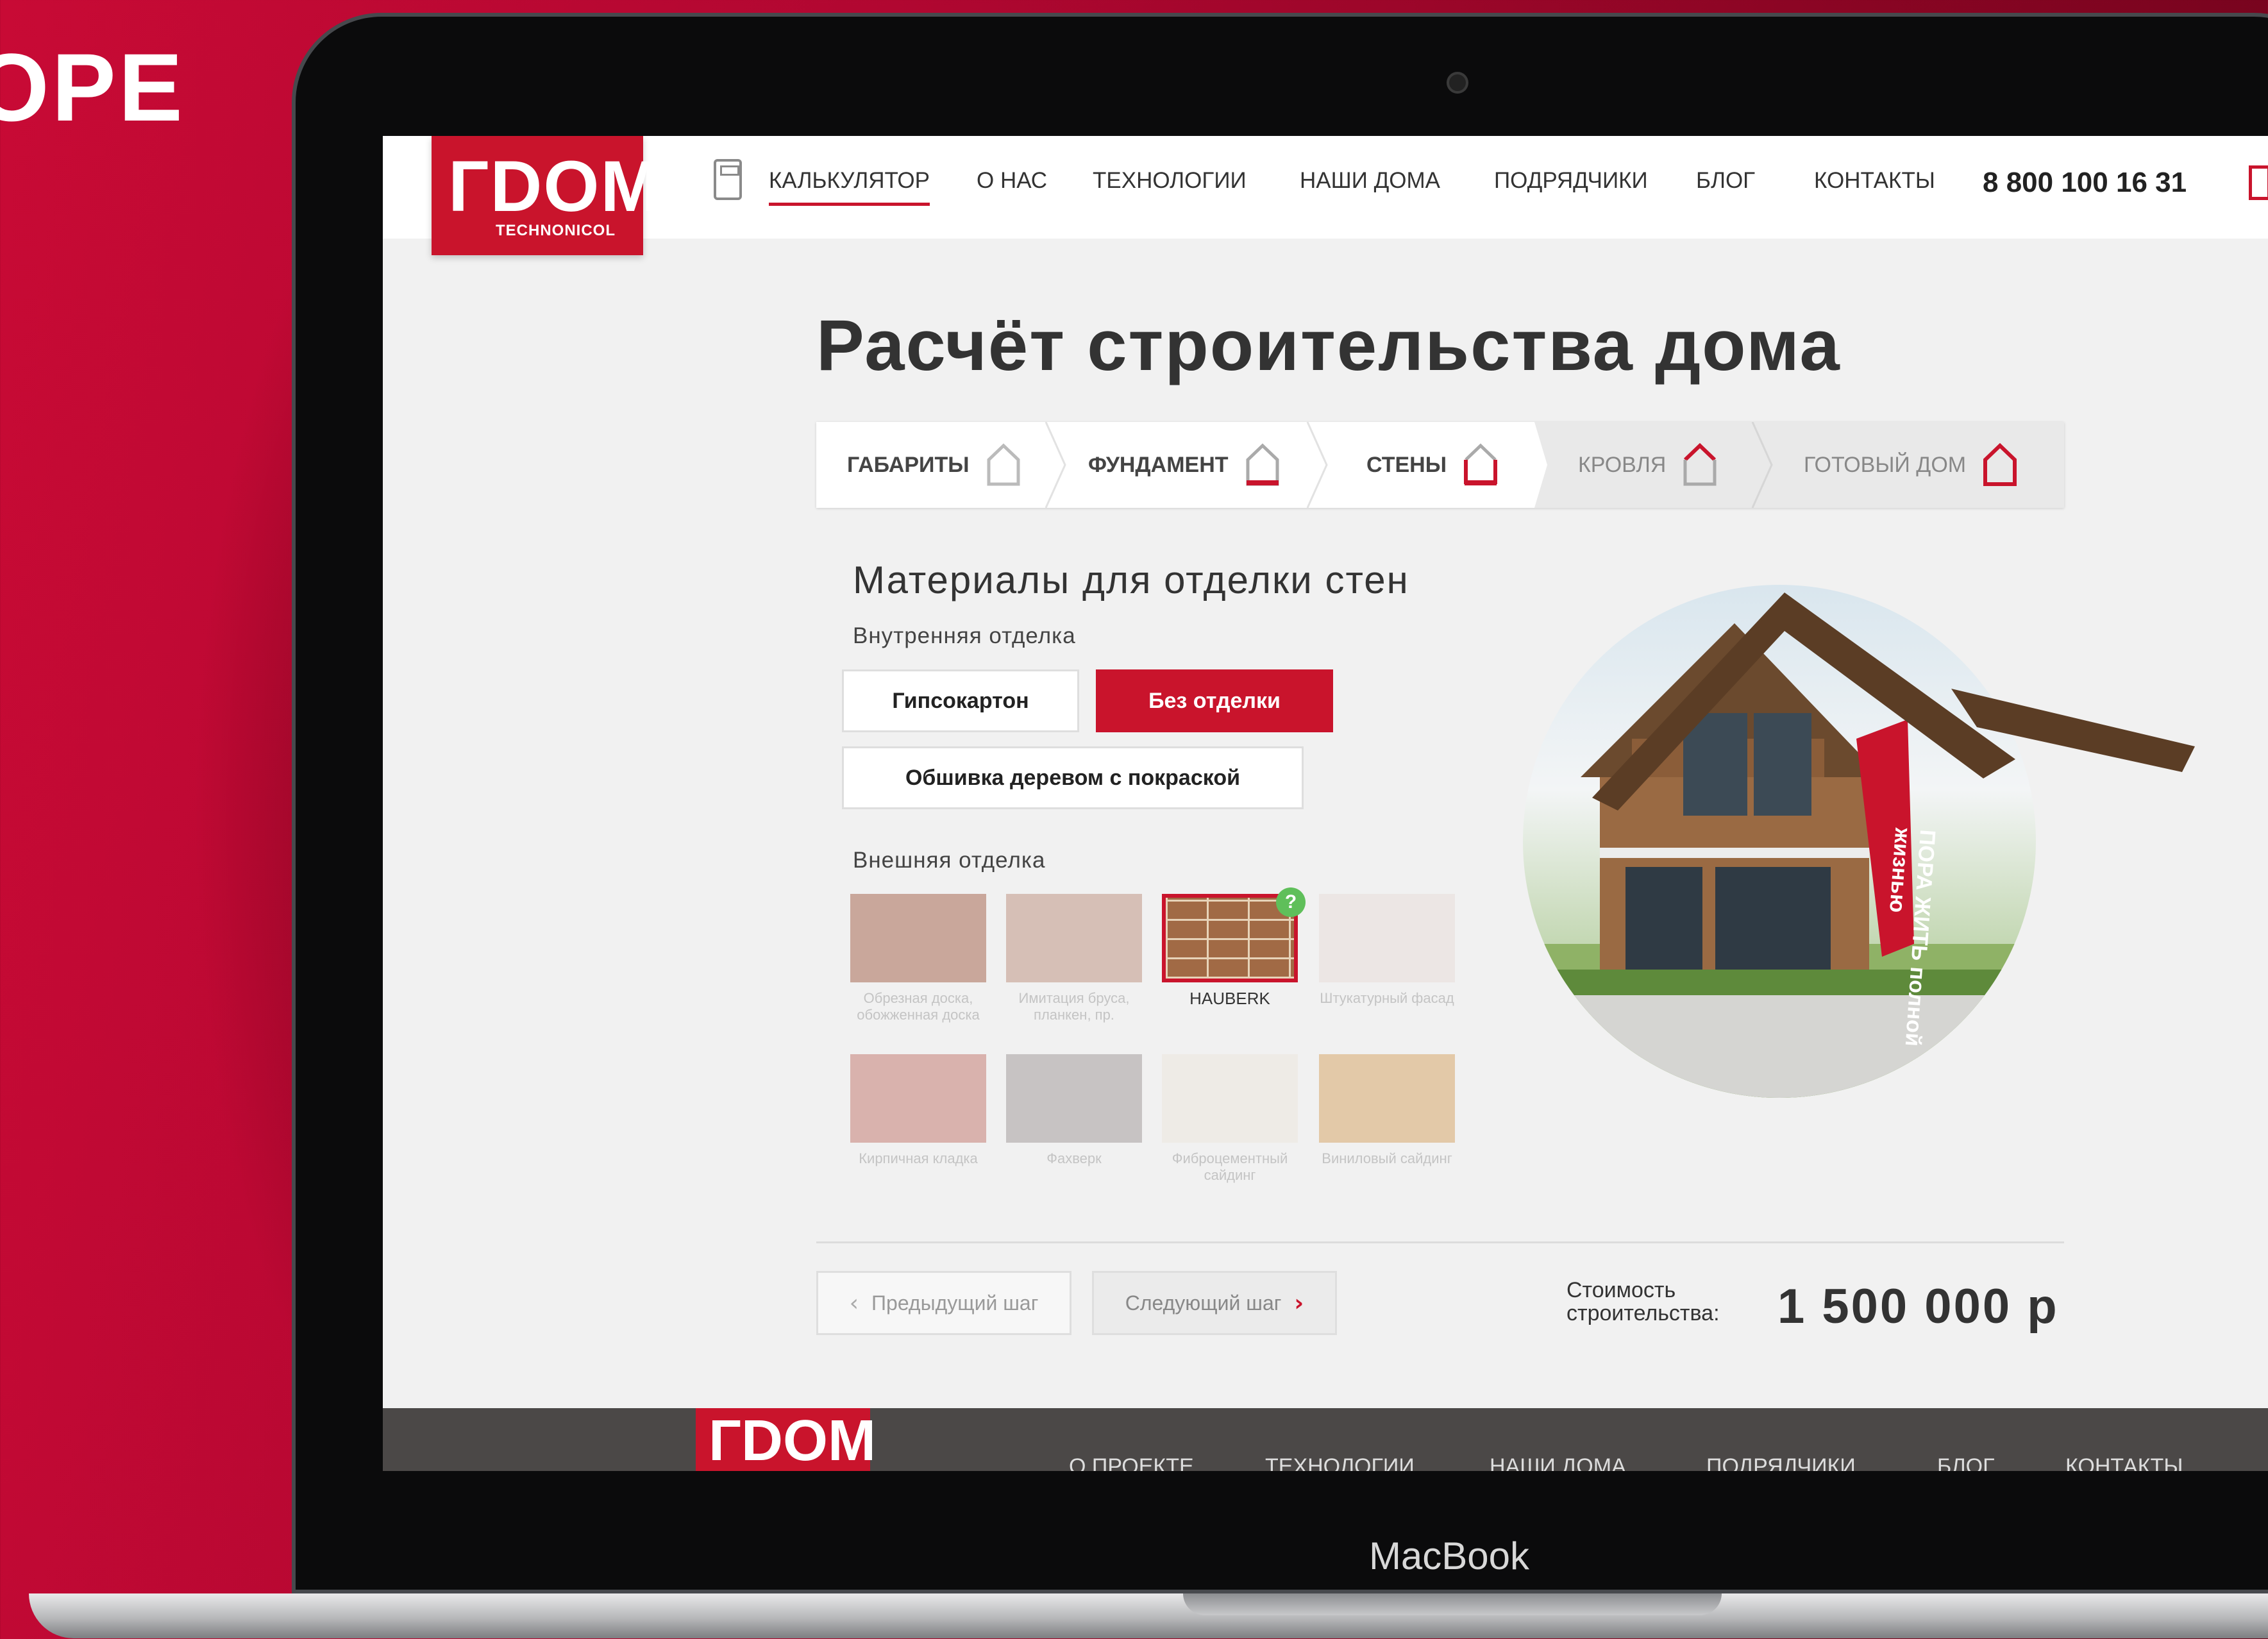 Image resolution: width=2268 pixels, height=1639 pixels. Describe the element at coordinates (1340, 1462) in the screenshot. I see `footer-nav-technologies: ТЕХНОЛОГИИ` at that location.